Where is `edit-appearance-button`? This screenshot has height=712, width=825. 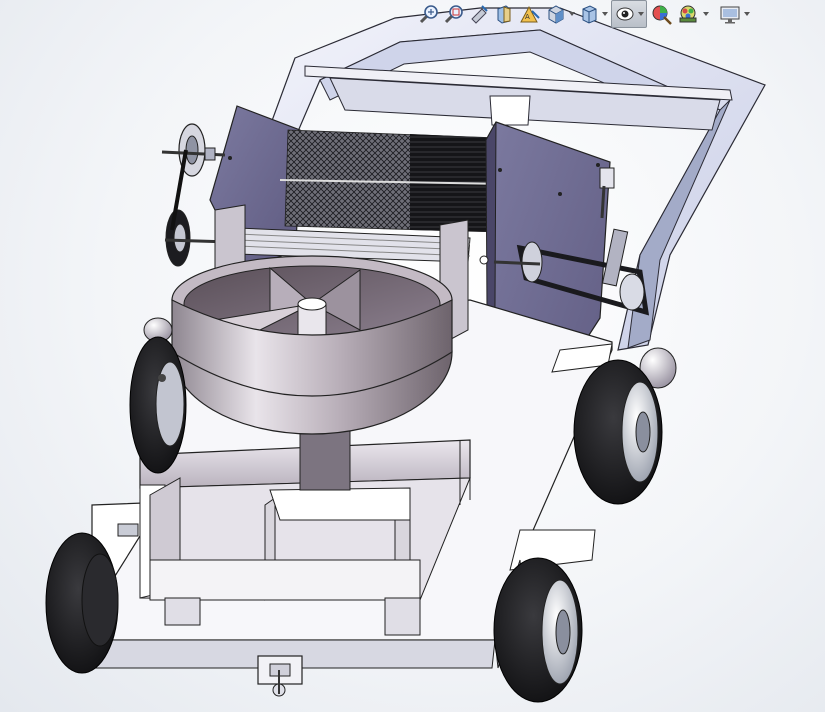
edit-appearance-button is located at coordinates (662, 14).